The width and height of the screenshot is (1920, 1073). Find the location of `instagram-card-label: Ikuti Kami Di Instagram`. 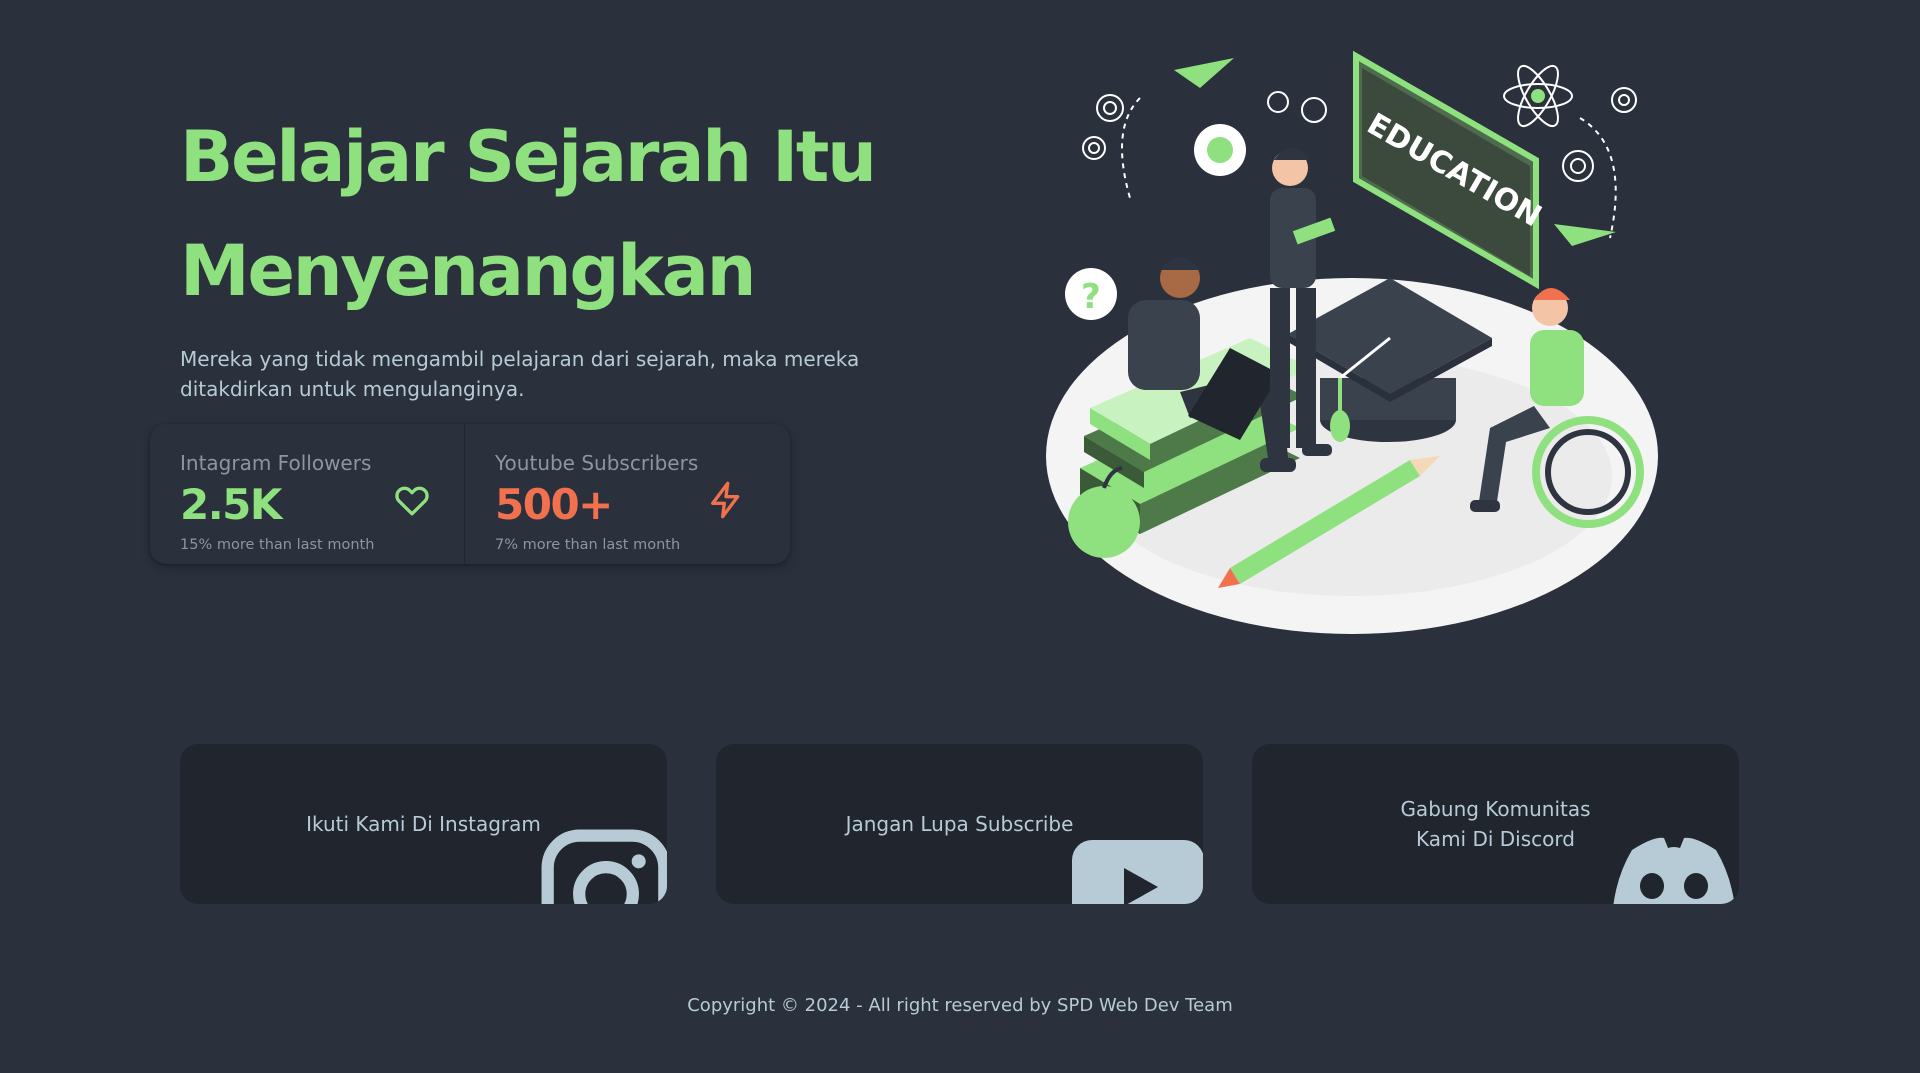

instagram-card-label: Ikuti Kami Di Instagram is located at coordinates (423, 824).